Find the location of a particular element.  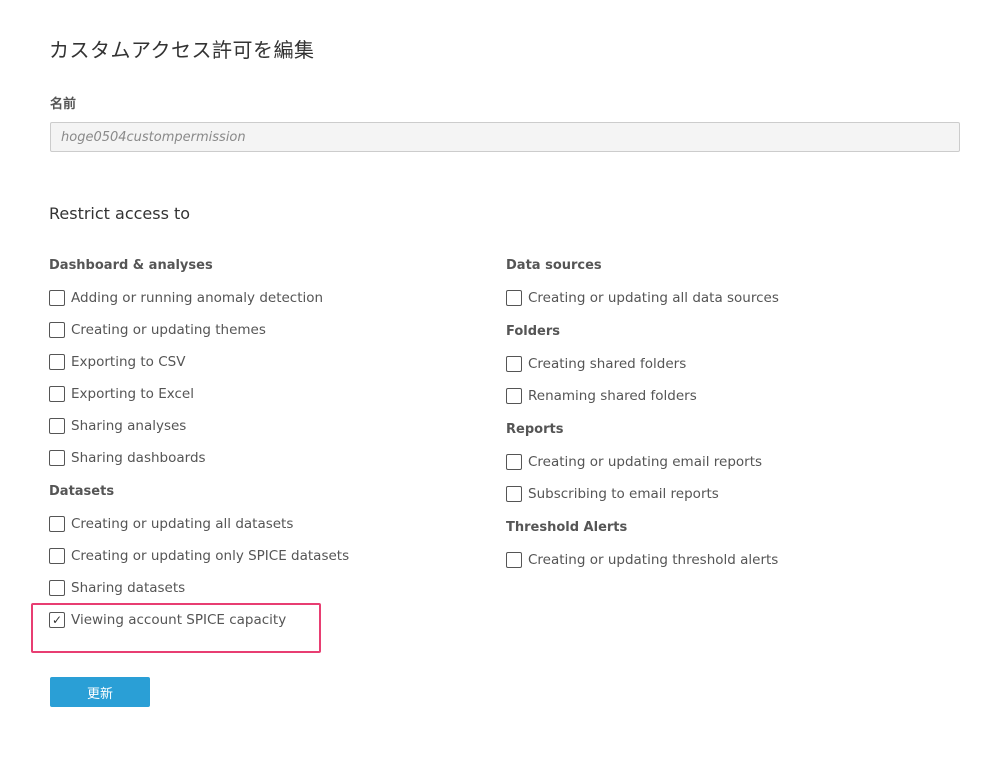

permission-row-export-csv: Exporting to CSV is located at coordinates (199, 362).